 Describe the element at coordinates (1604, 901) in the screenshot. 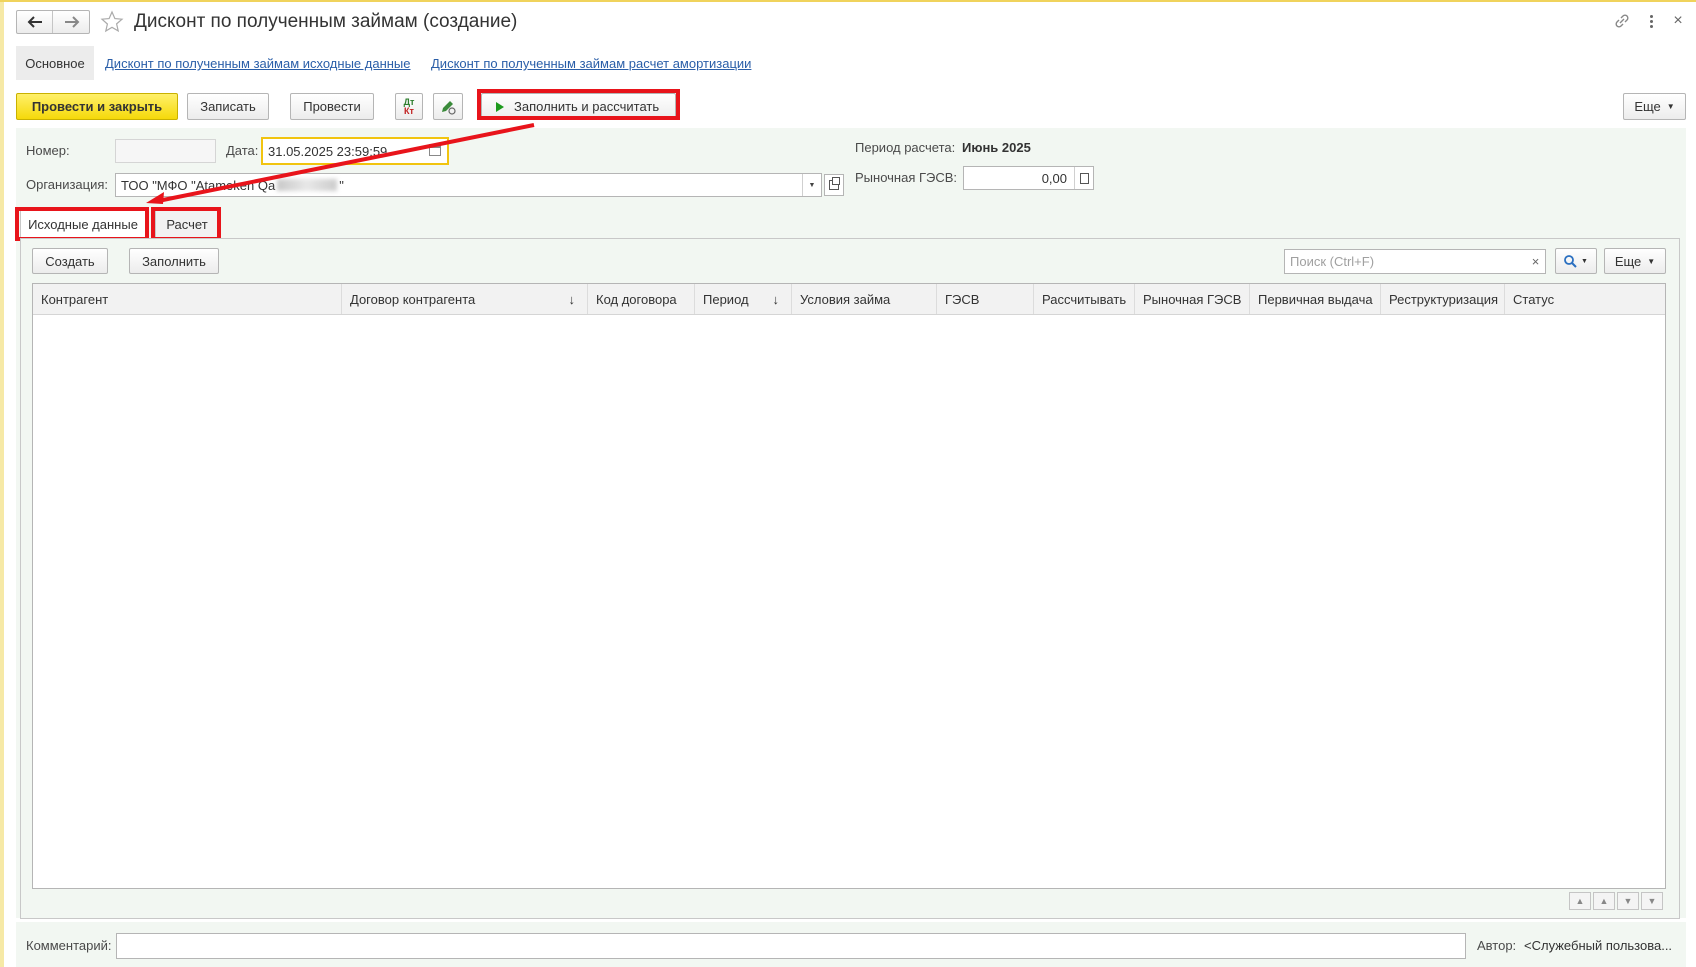

I see `scroll-up-icon: ▲` at that location.